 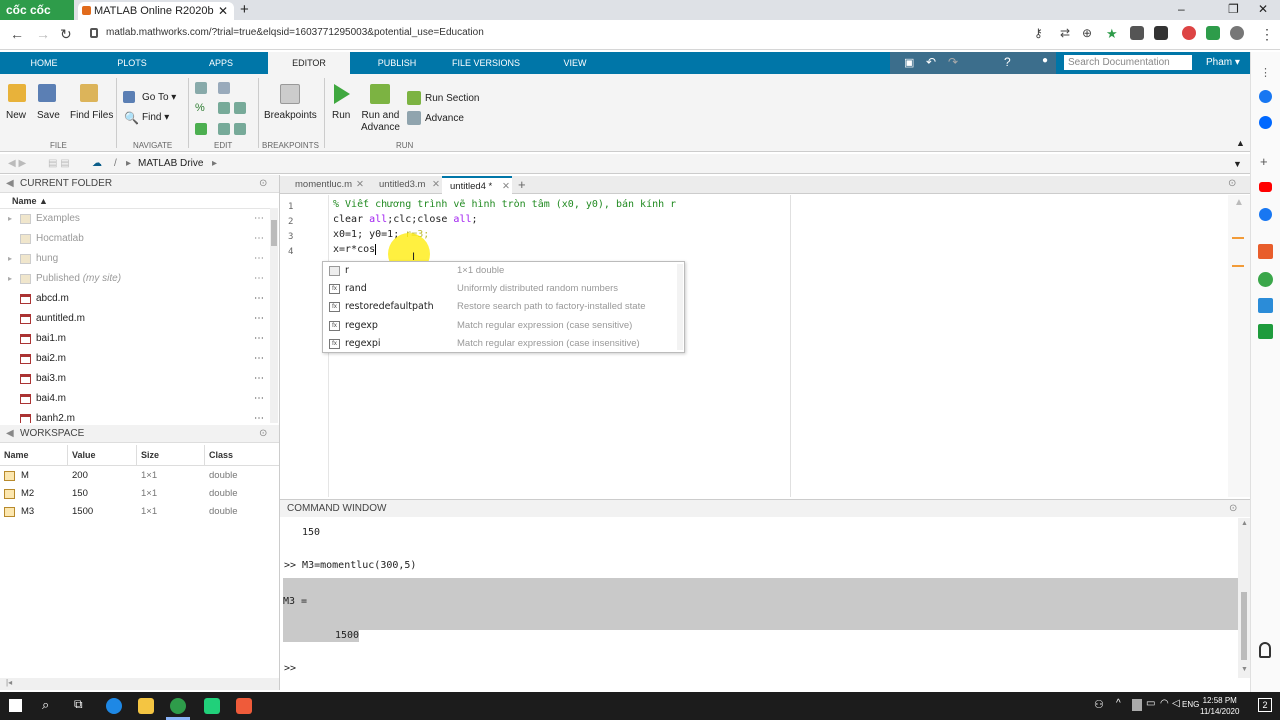 I want to click on autocomplete-item: r 1×1 double, so click(x=504, y=271).